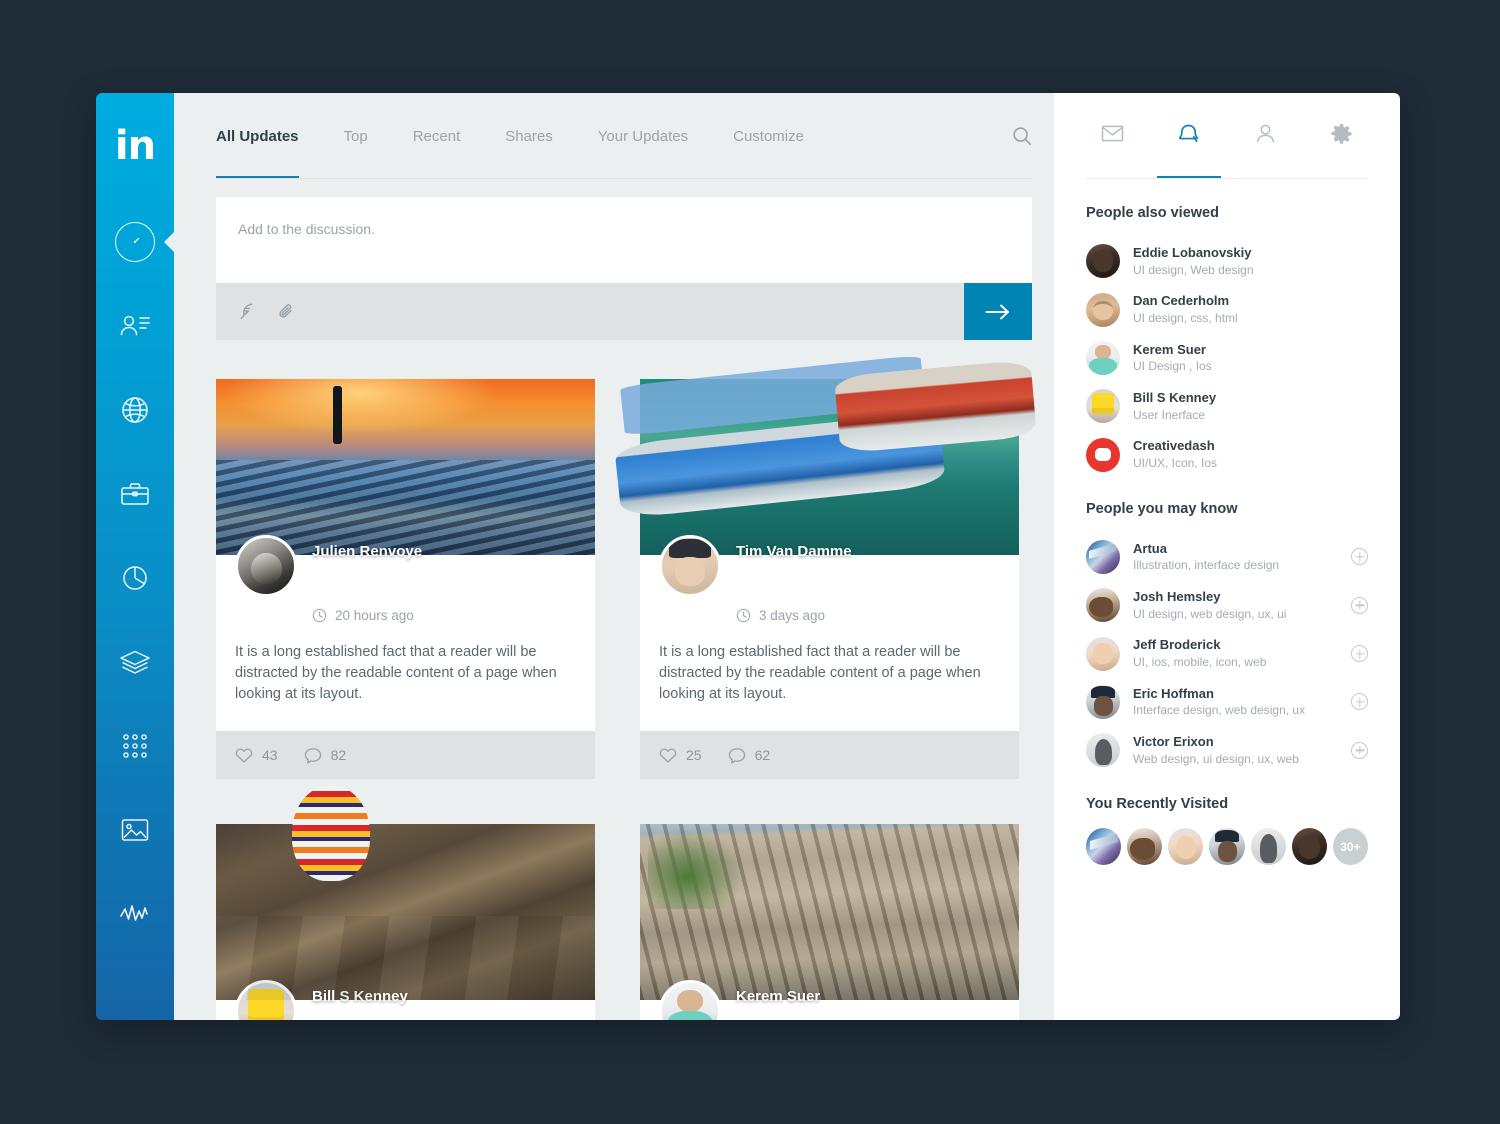 This screenshot has width=1500, height=1124. Describe the element at coordinates (1193, 269) in the screenshot. I see `person-role: UI design, Web design` at that location.